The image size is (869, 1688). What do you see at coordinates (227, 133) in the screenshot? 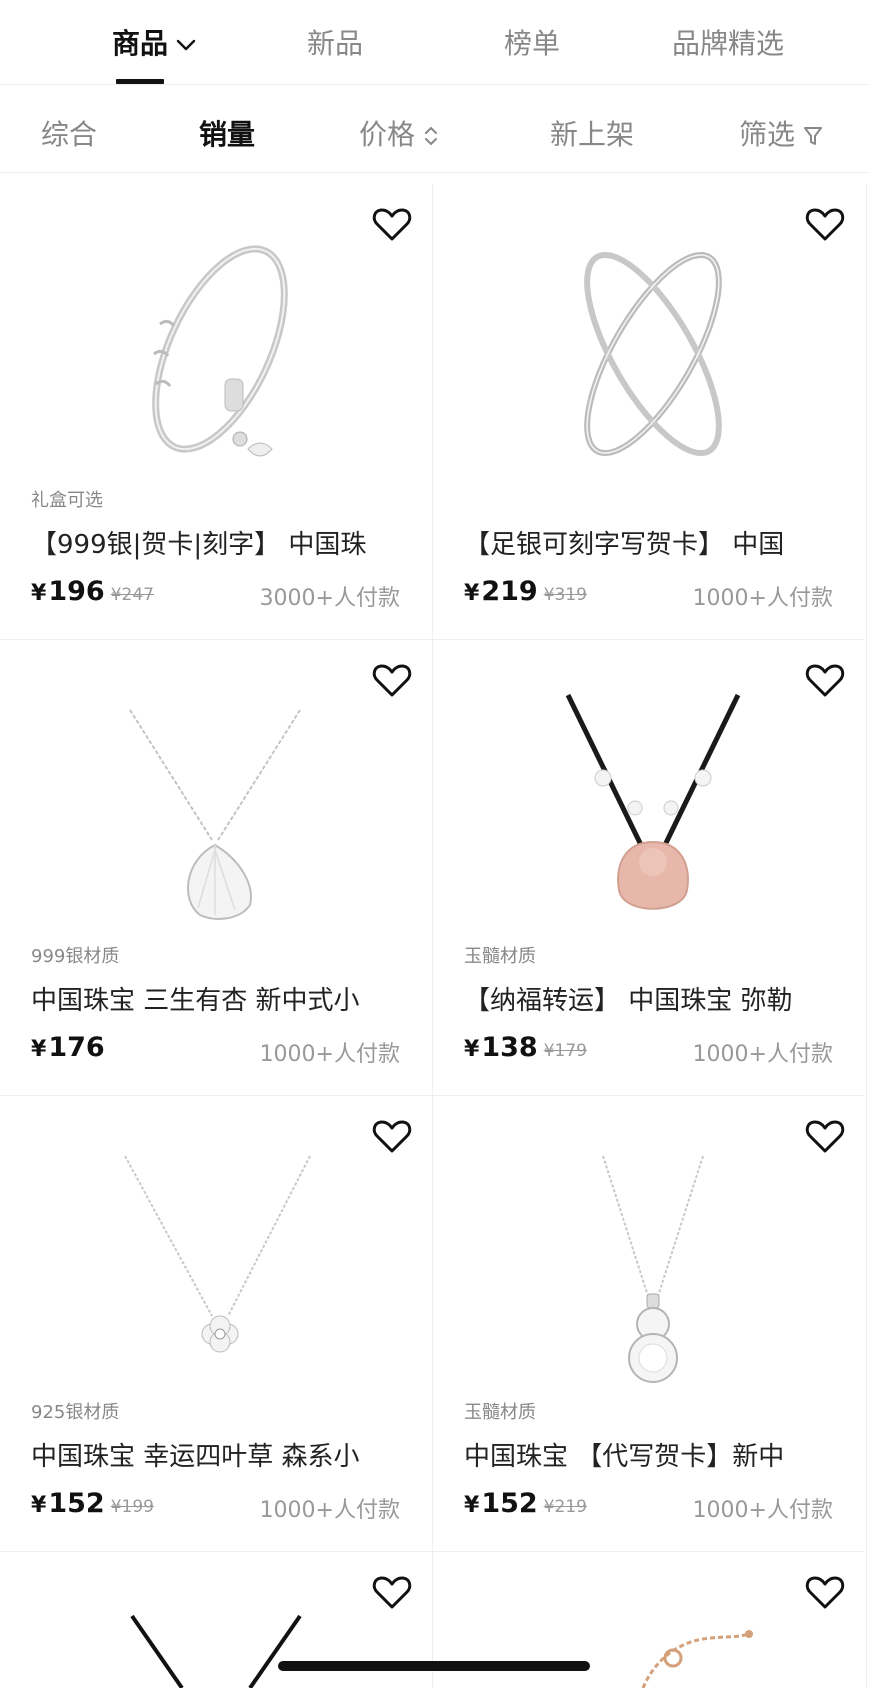
I see `sort-sales: 销量` at bounding box center [227, 133].